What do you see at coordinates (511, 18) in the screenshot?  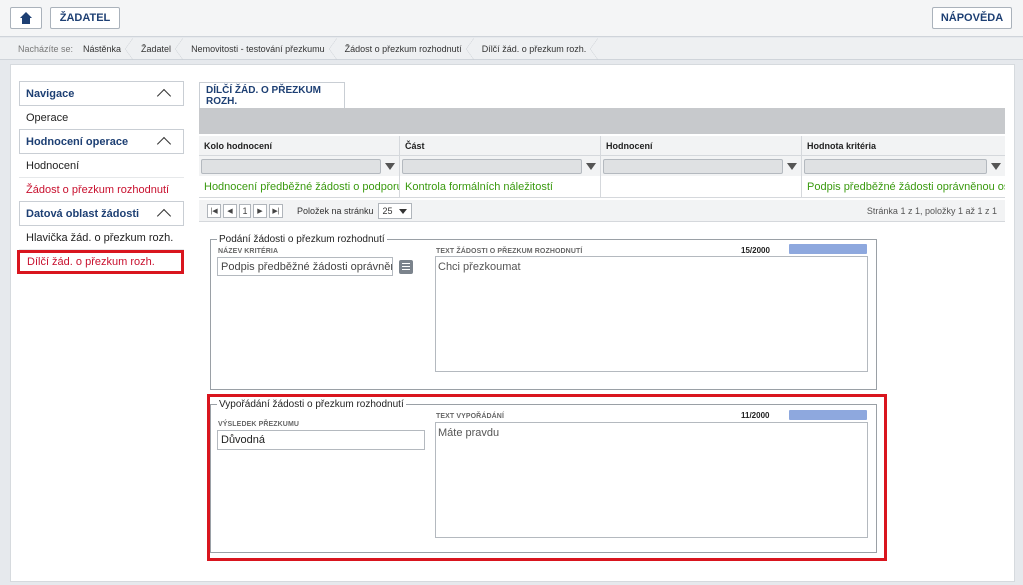 I see `top-bar: ŽADATEL NÁPOVĚDA` at bounding box center [511, 18].